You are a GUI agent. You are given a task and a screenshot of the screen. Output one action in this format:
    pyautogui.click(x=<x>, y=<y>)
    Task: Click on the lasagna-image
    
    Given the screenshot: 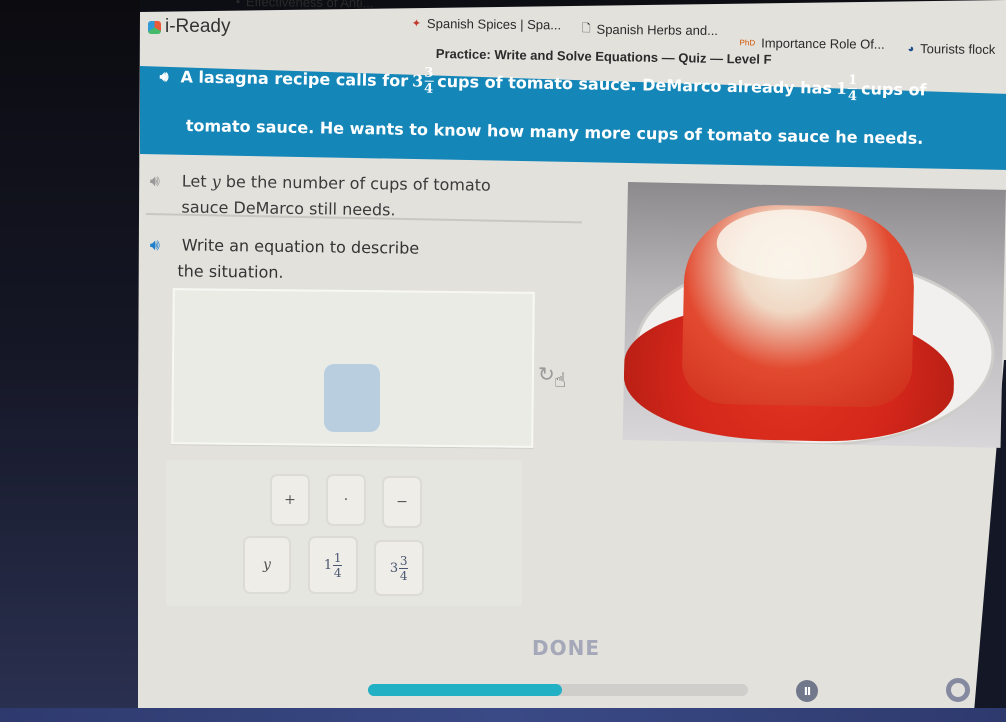 What is the action you would take?
    pyautogui.click(x=814, y=315)
    